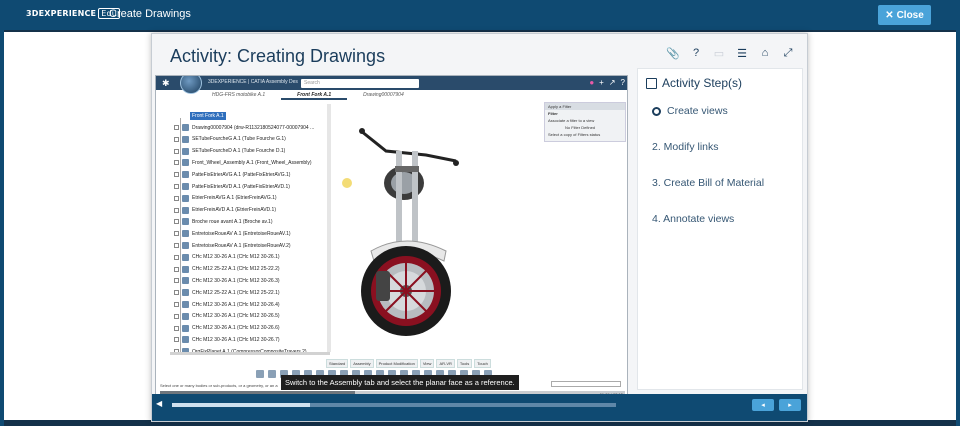  Describe the element at coordinates (314, 95) in the screenshot. I see `tab-front-fork: Front Fork A.1` at that location.